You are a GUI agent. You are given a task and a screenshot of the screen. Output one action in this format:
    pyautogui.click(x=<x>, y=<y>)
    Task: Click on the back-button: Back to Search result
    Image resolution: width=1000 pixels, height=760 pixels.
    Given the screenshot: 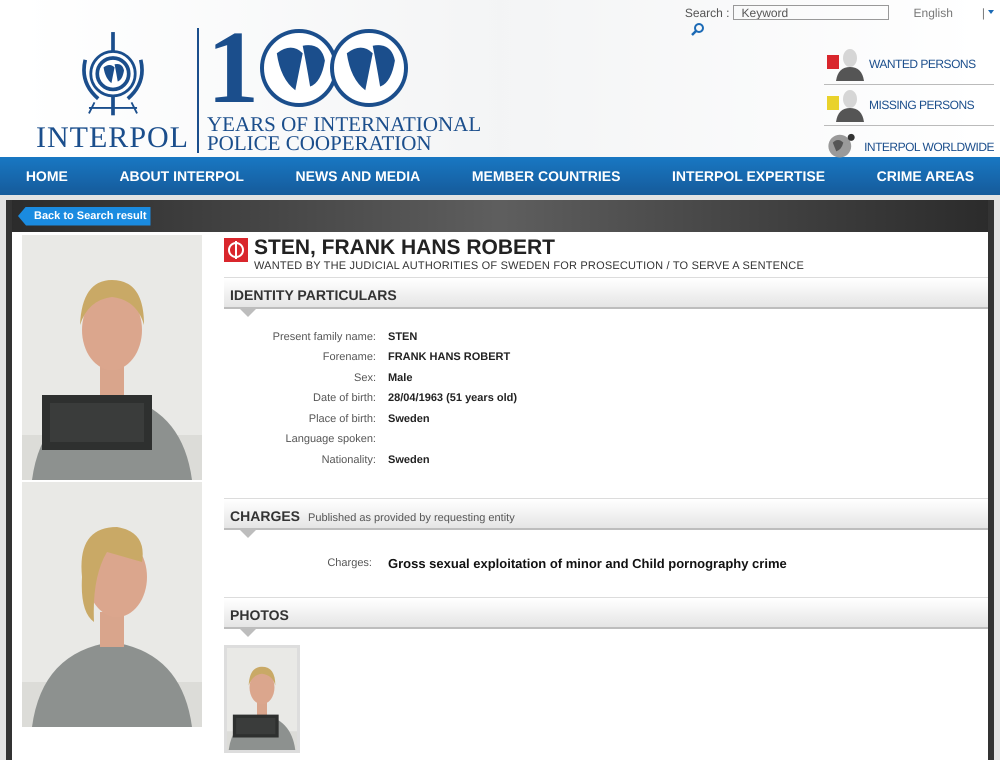 What is the action you would take?
    pyautogui.click(x=84, y=216)
    